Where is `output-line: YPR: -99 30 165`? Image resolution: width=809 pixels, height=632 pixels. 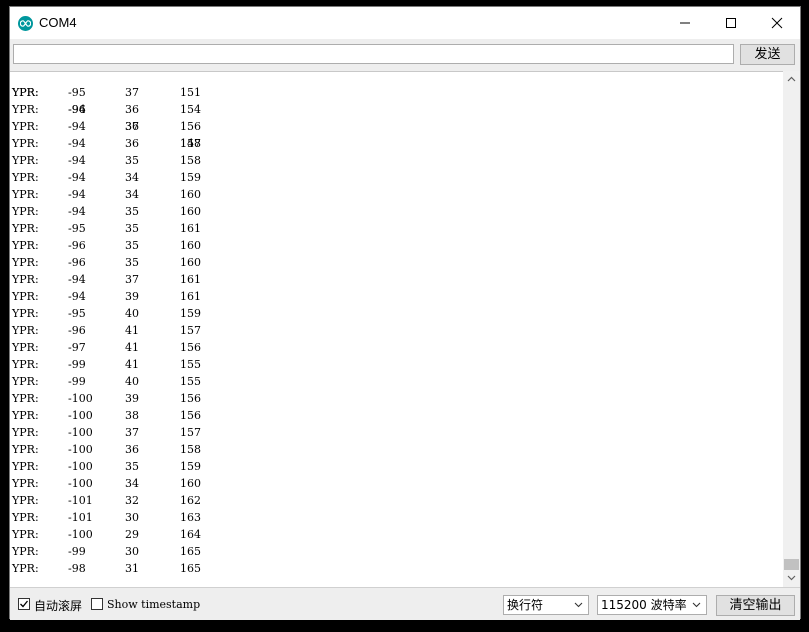
output-line: YPR: -99 30 165 is located at coordinates (106, 551).